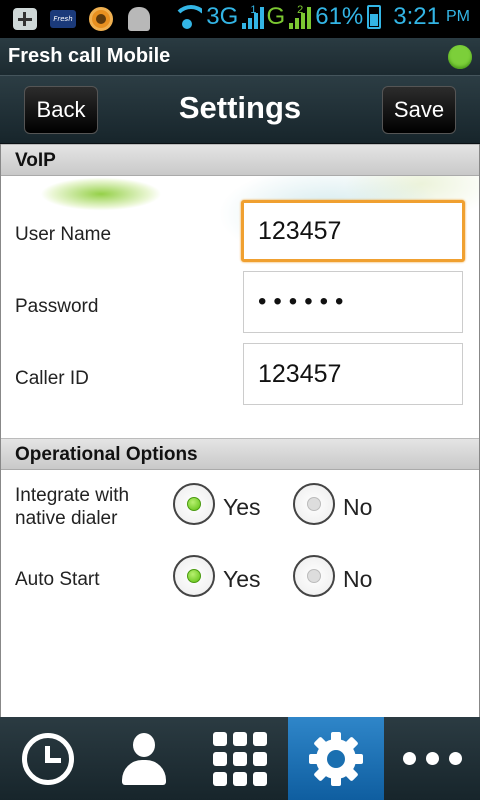  What do you see at coordinates (63, 19) in the screenshot?
I see `freshcall-icon: Fresh` at bounding box center [63, 19].